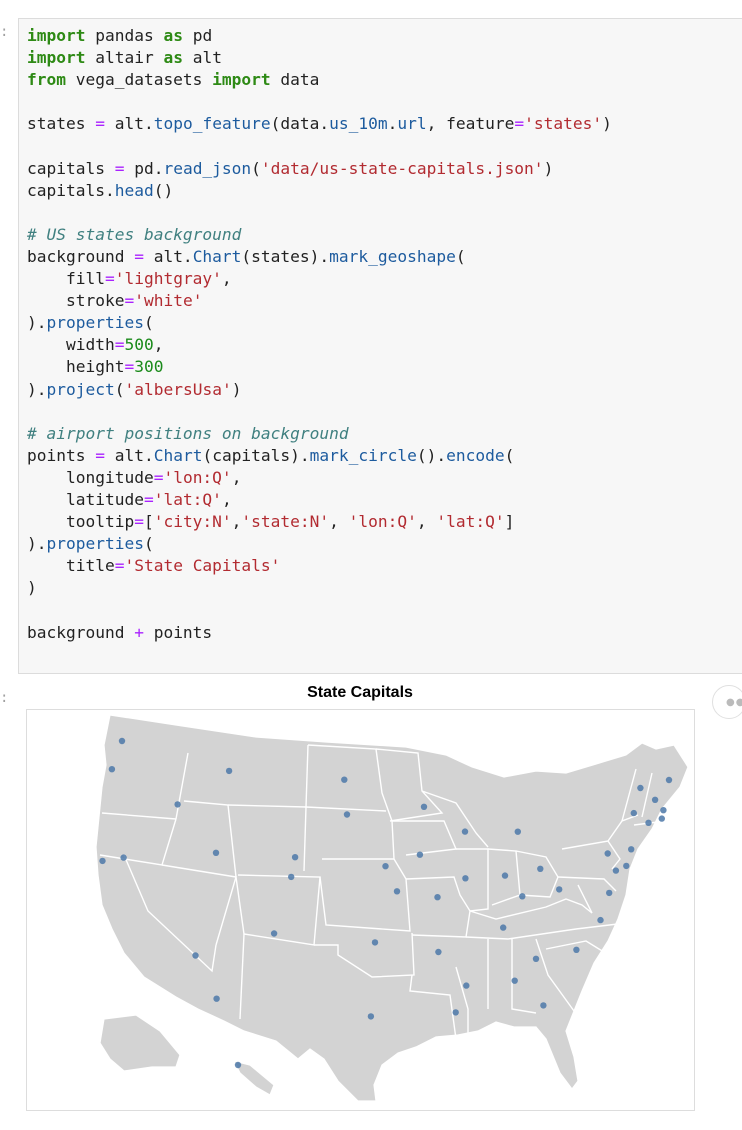  I want to click on code-line: from vega_datasets import data, so click(173, 79).